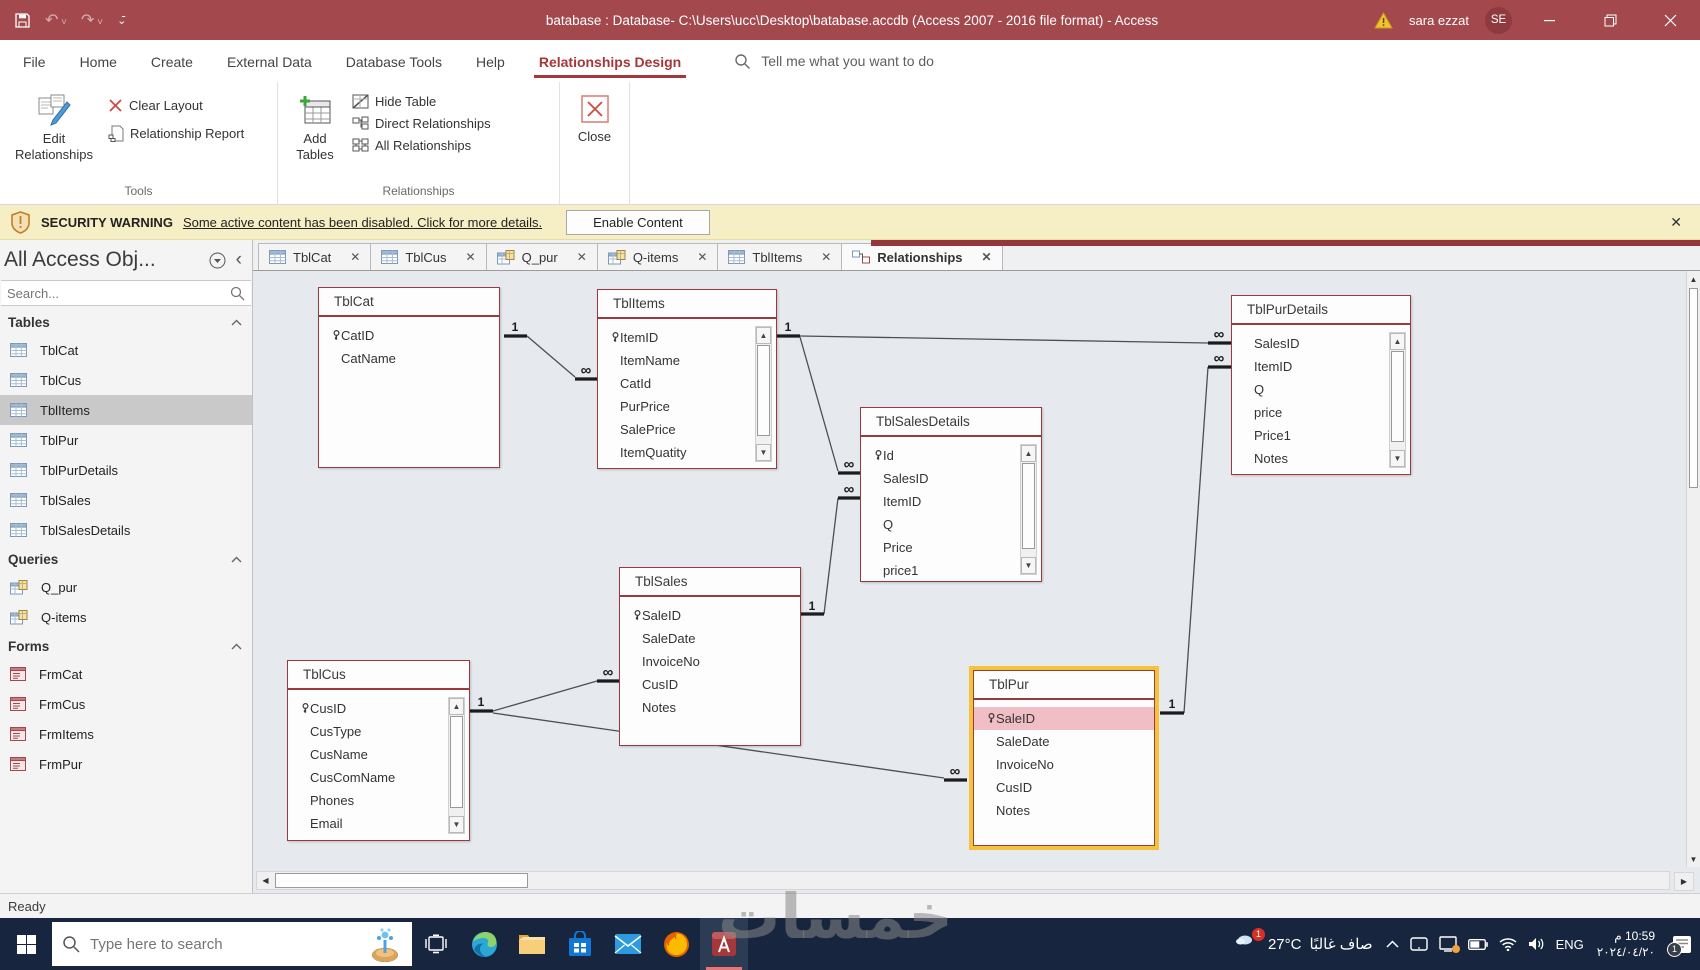  I want to click on start-button, so click(26, 944).